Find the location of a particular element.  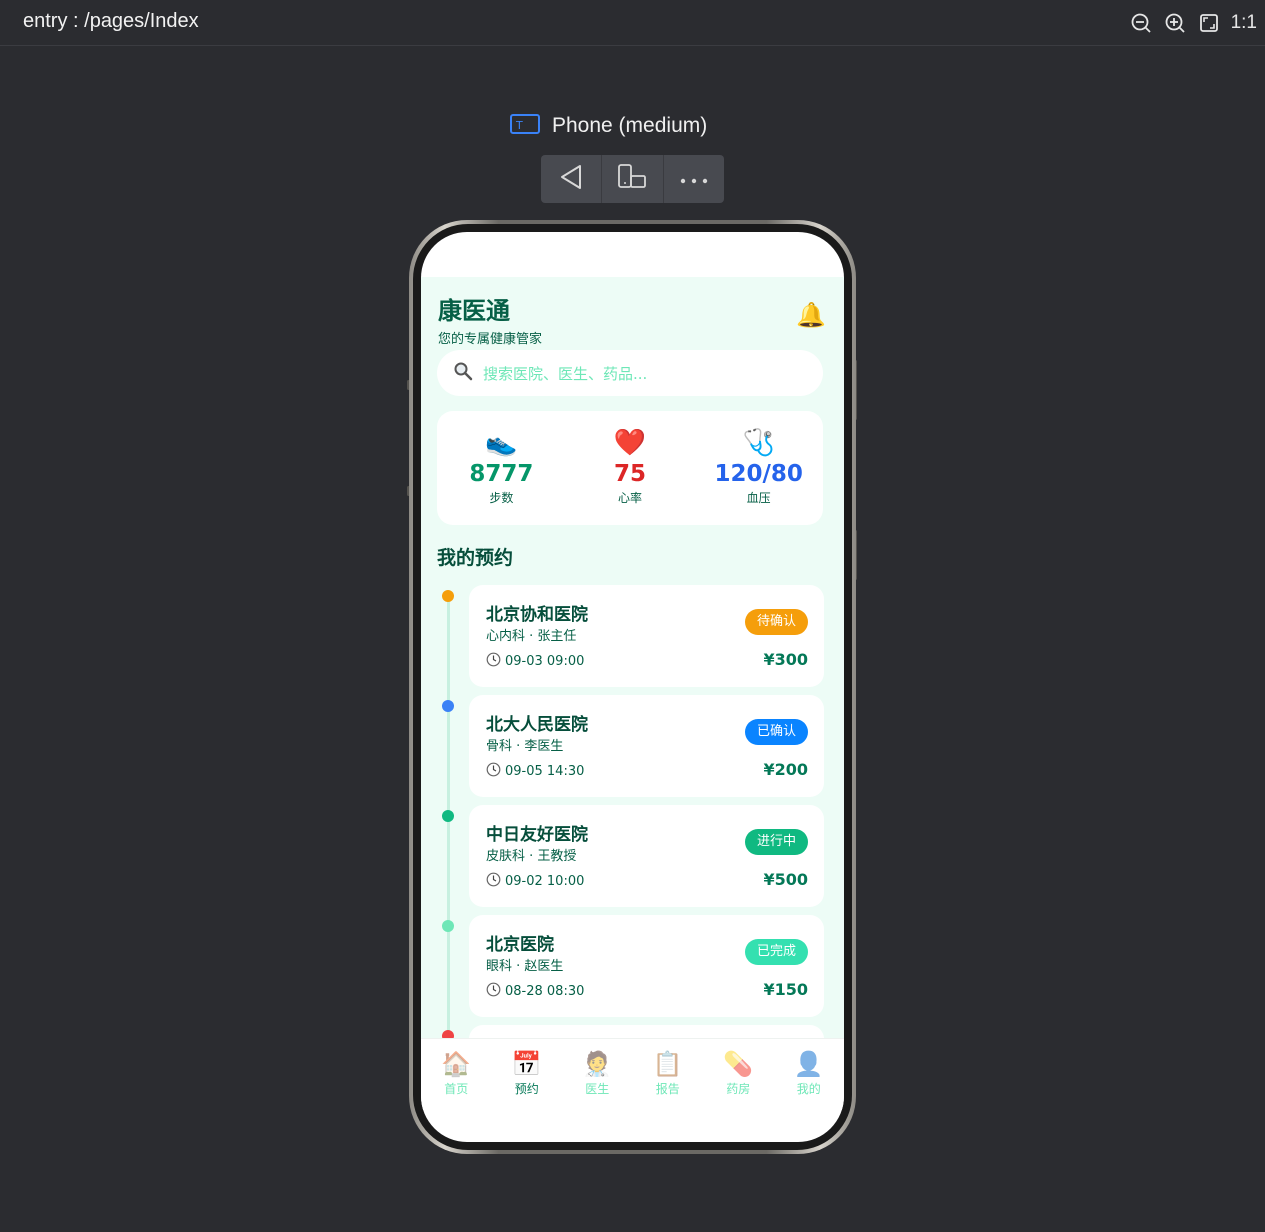

zoom-tools: 1:1 is located at coordinates (1193, 23).